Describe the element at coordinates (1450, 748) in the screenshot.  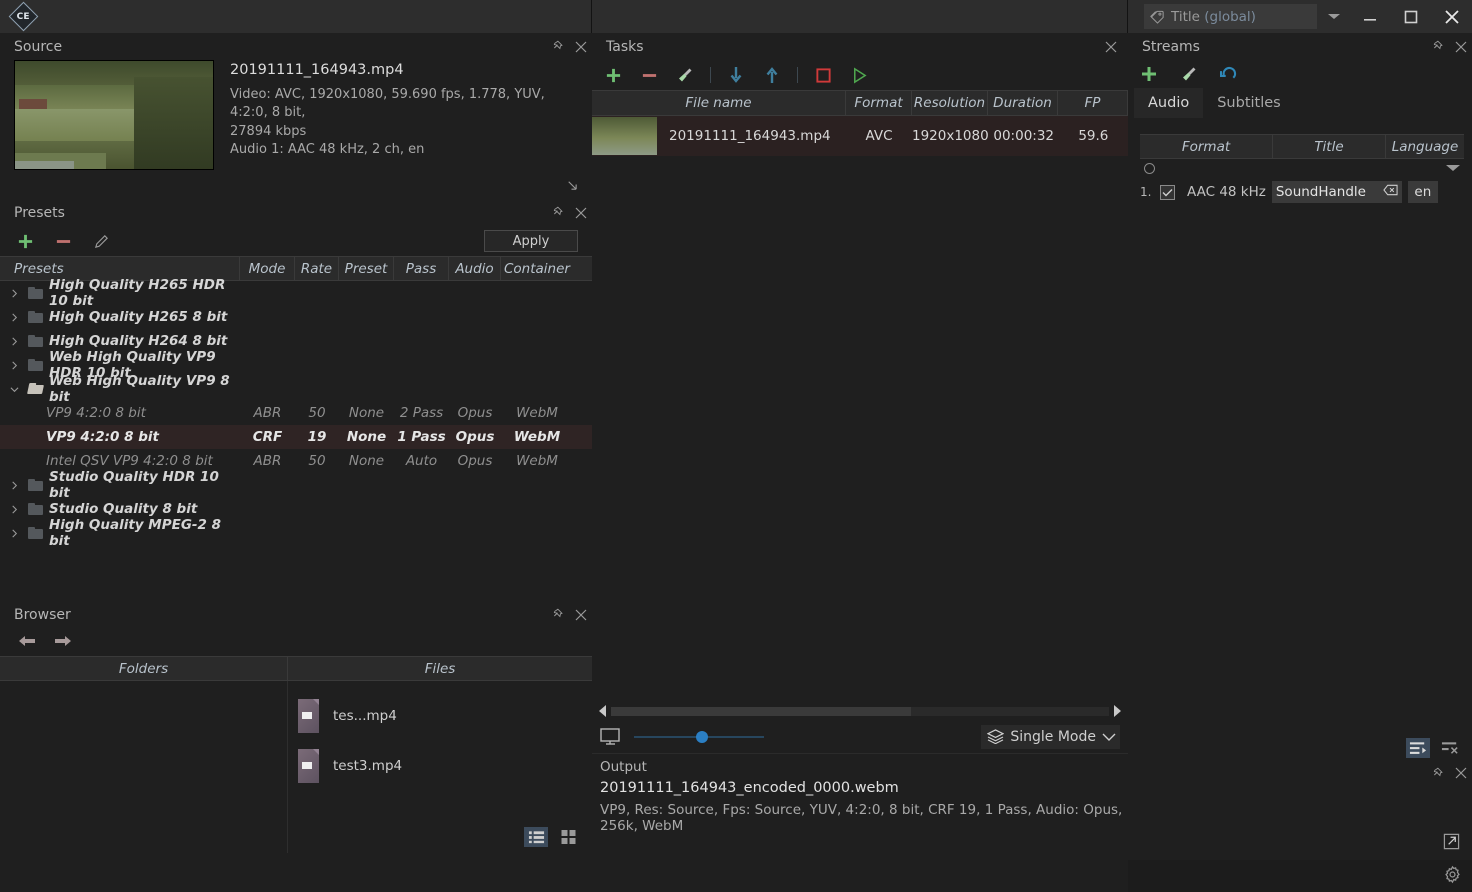
I see `remove-stream-details-button` at that location.